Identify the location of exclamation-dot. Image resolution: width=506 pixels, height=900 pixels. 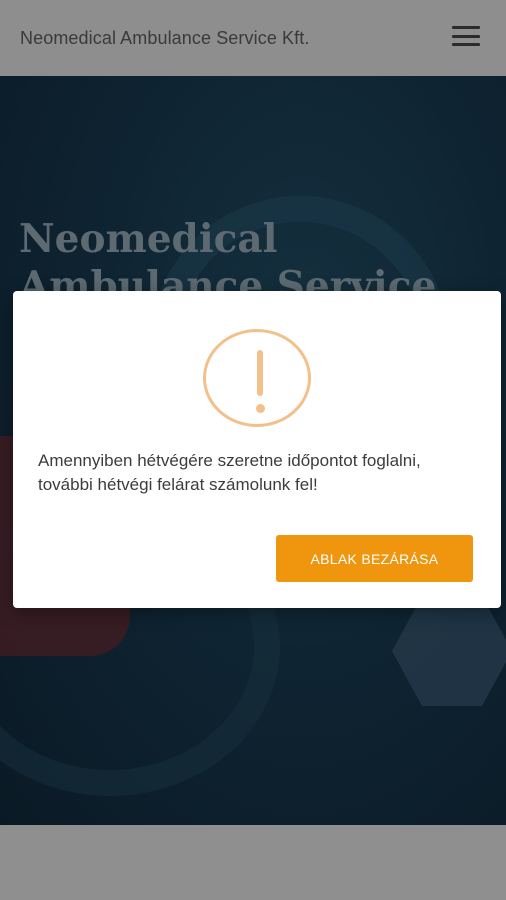
(260, 408).